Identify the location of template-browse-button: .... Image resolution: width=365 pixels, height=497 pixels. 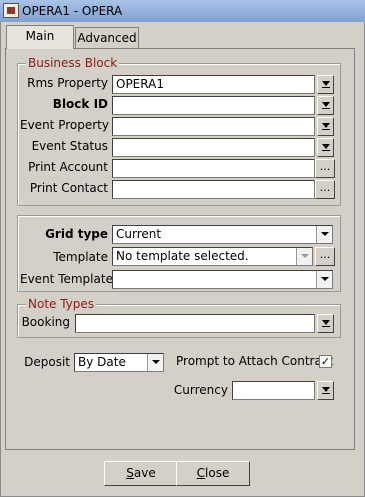
(325, 256).